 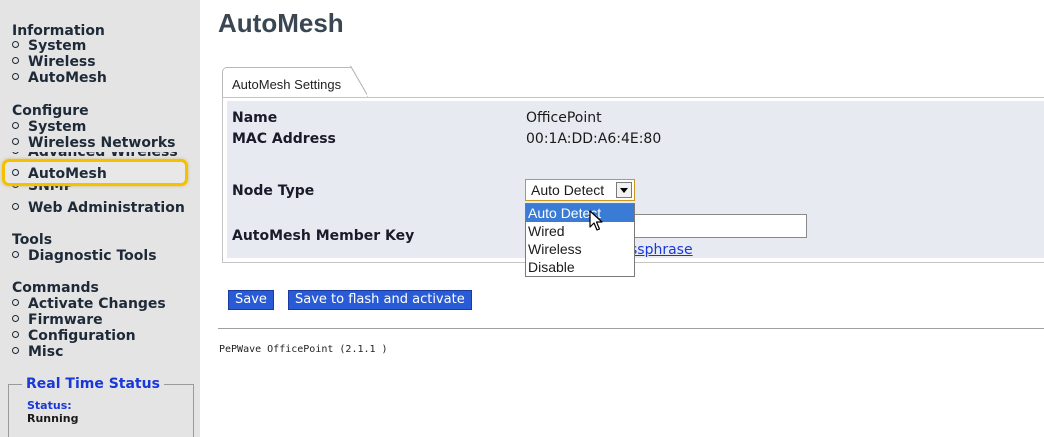 I want to click on divider, so click(x=631, y=328).